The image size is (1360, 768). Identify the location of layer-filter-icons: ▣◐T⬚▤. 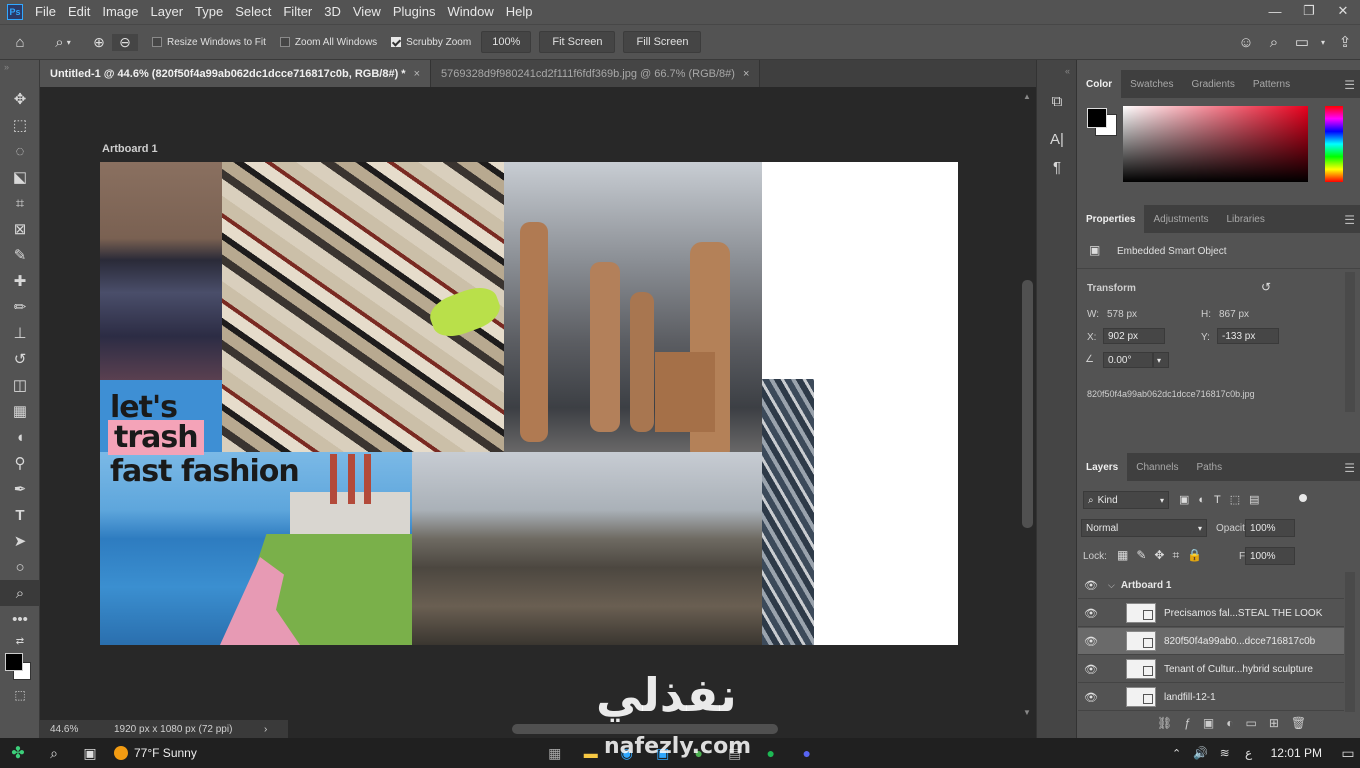
(1224, 499).